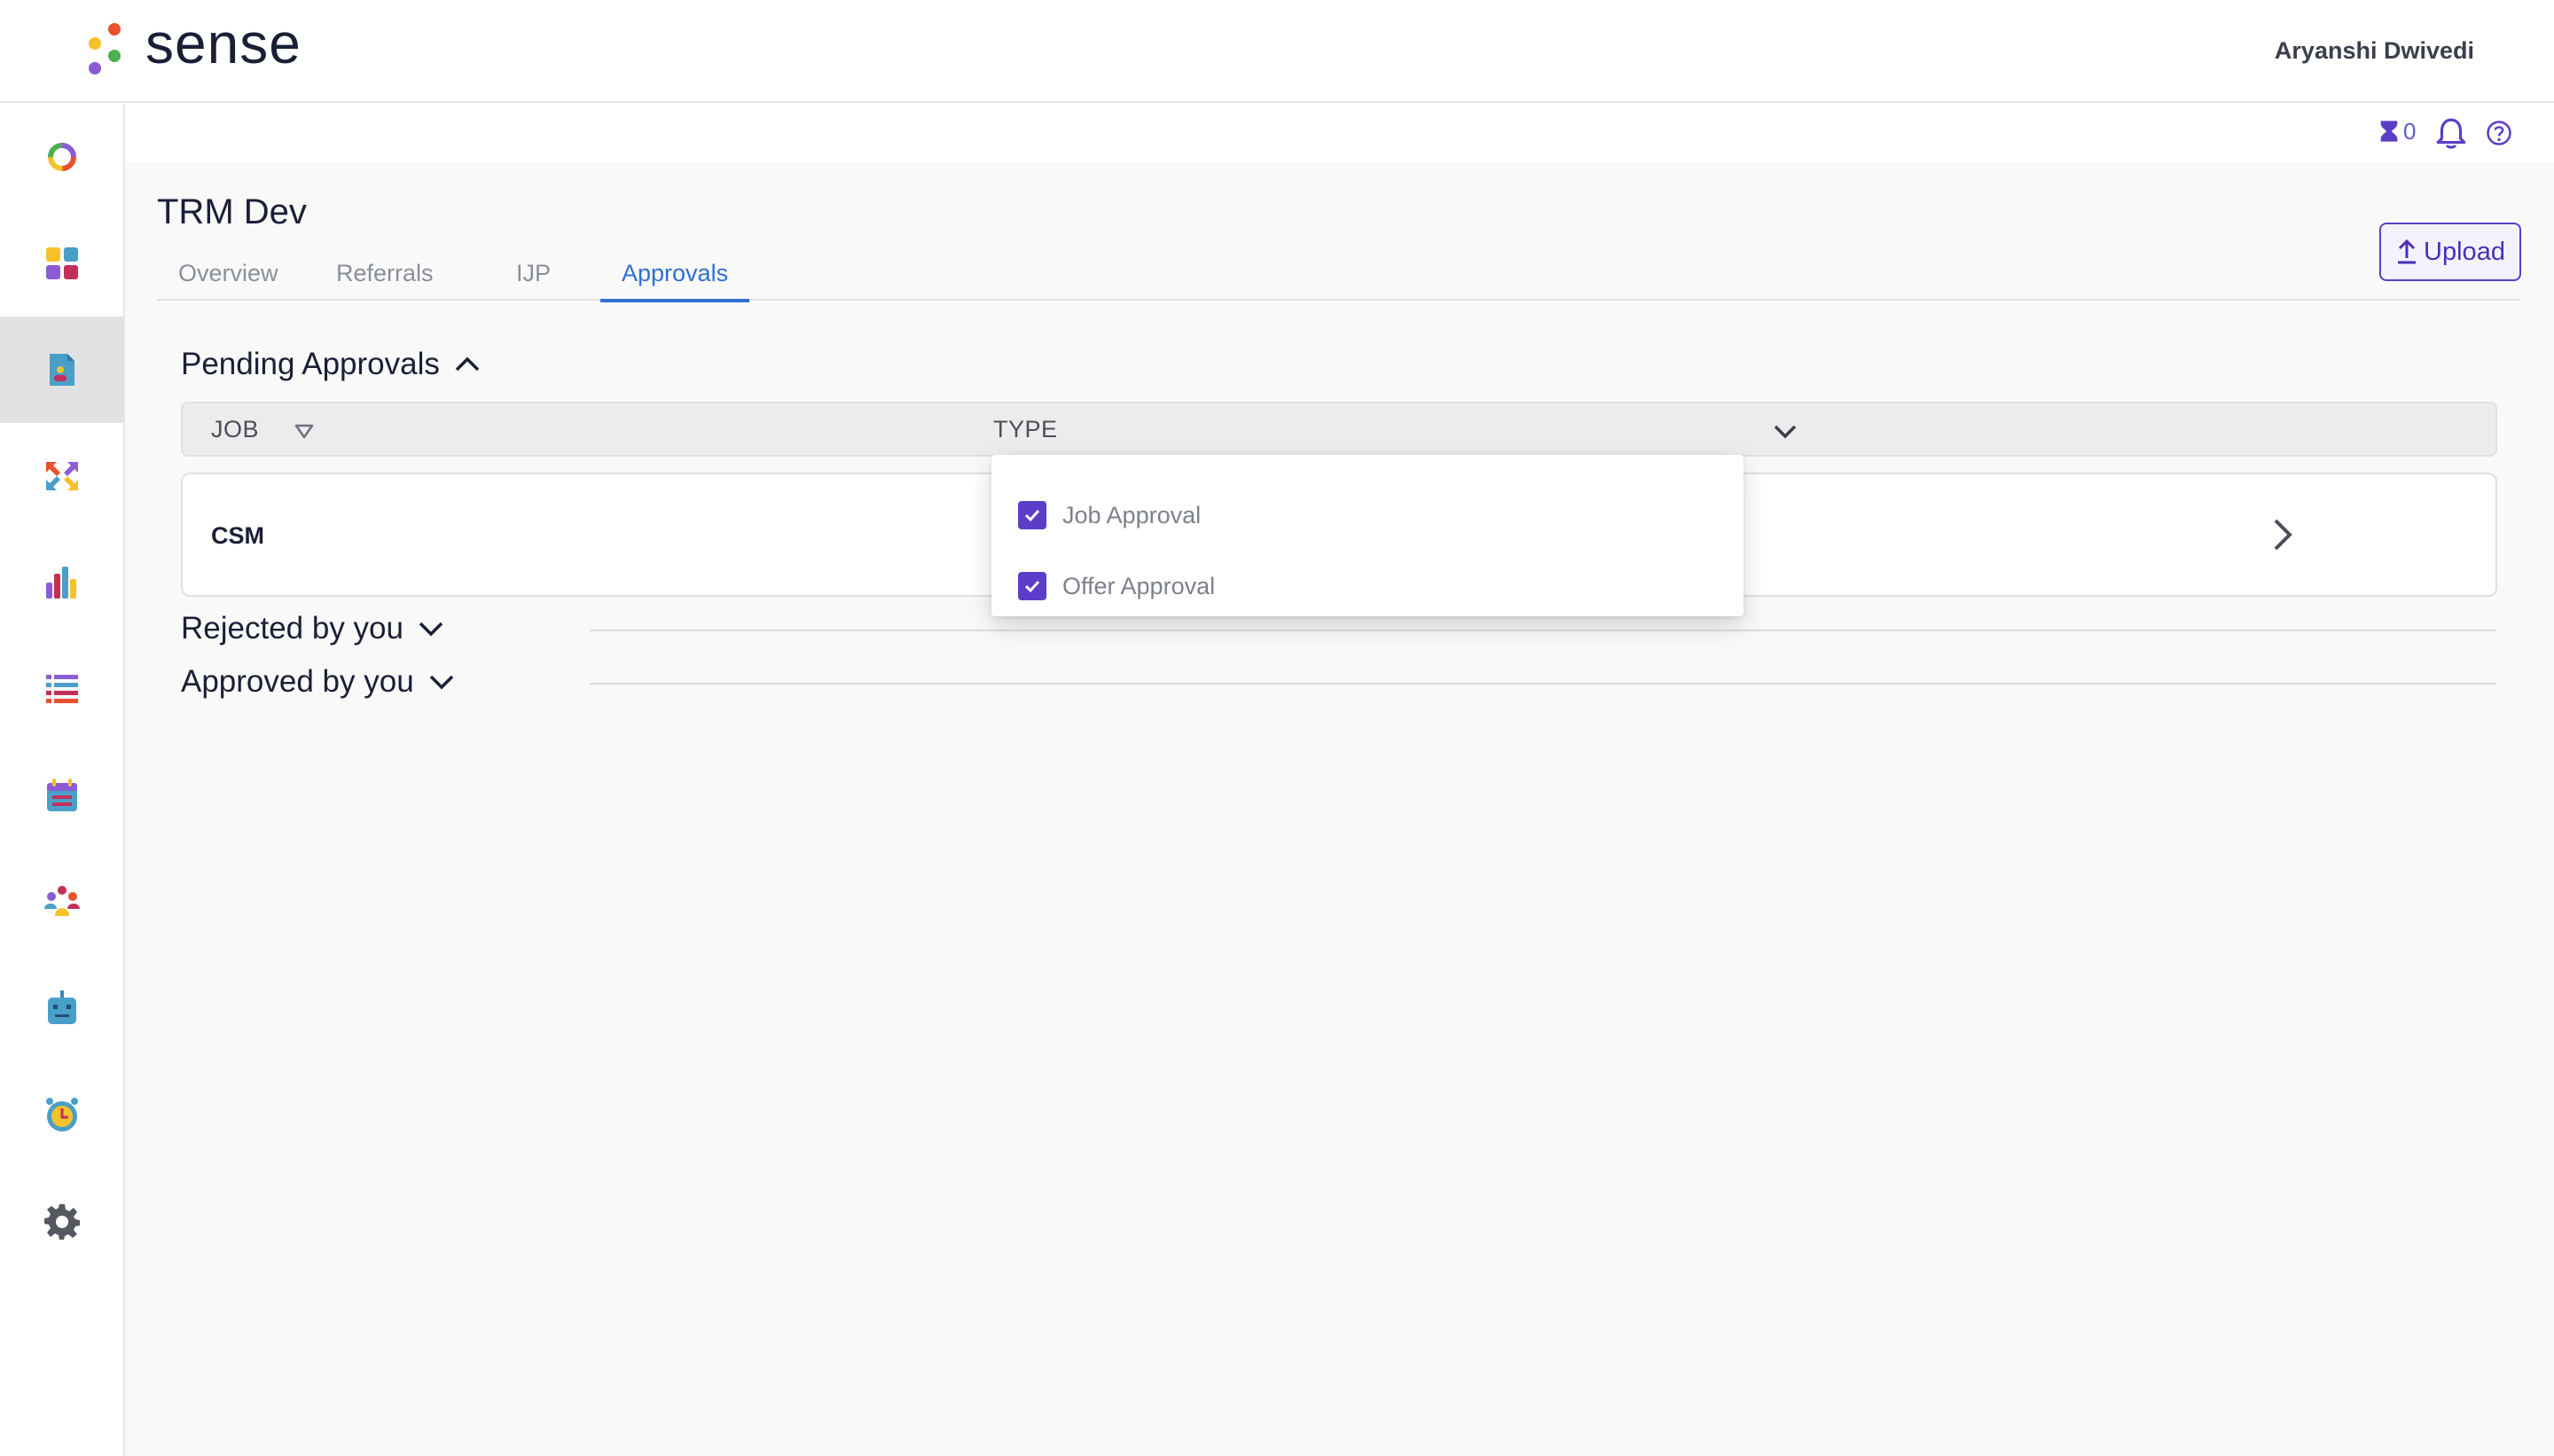 This screenshot has width=2554, height=1456. Describe the element at coordinates (1025, 429) in the screenshot. I see `column-header-type: TYPE` at that location.